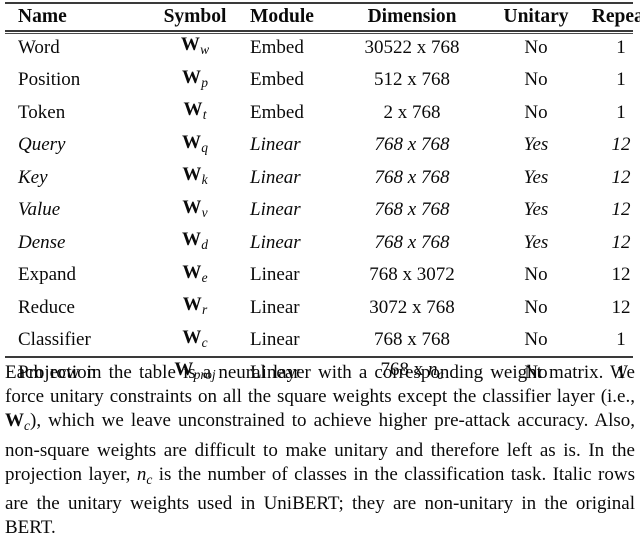  Describe the element at coordinates (33, 177) in the screenshot. I see `cell-name: Key` at that location.